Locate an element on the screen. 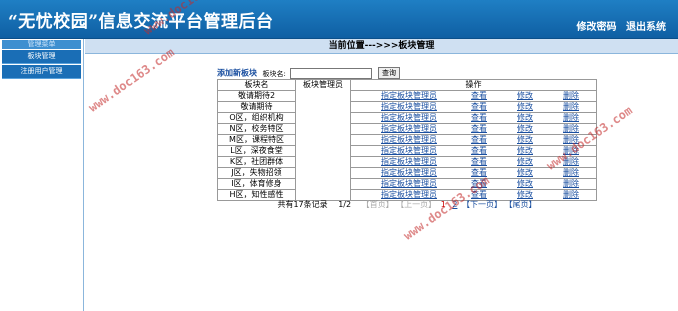 This screenshot has width=678, height=311. header-board-admin: 板块管理员 is located at coordinates (323, 140).